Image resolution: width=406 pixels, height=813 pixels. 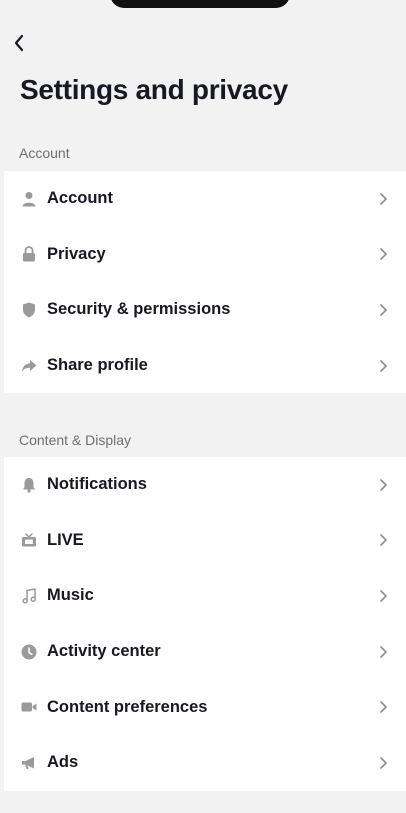 What do you see at coordinates (205, 763) in the screenshot?
I see `row-ads: Ads` at bounding box center [205, 763].